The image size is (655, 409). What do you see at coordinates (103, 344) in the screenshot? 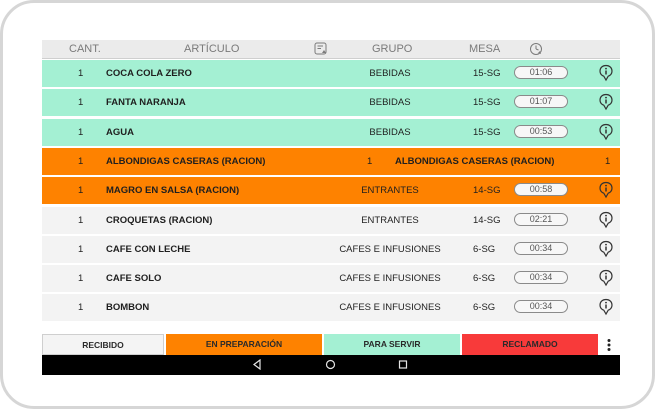
I see `tab-recibido: RECIBIDO` at bounding box center [103, 344].